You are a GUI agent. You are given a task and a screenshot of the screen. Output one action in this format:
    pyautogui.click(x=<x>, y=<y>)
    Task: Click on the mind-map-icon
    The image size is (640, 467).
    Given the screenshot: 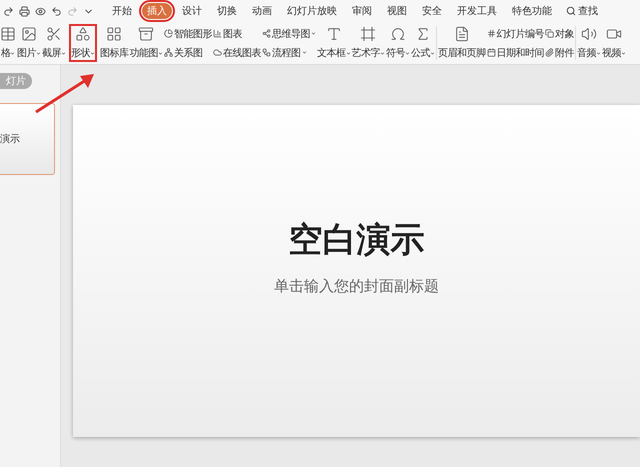 What is the action you would take?
    pyautogui.click(x=266, y=33)
    